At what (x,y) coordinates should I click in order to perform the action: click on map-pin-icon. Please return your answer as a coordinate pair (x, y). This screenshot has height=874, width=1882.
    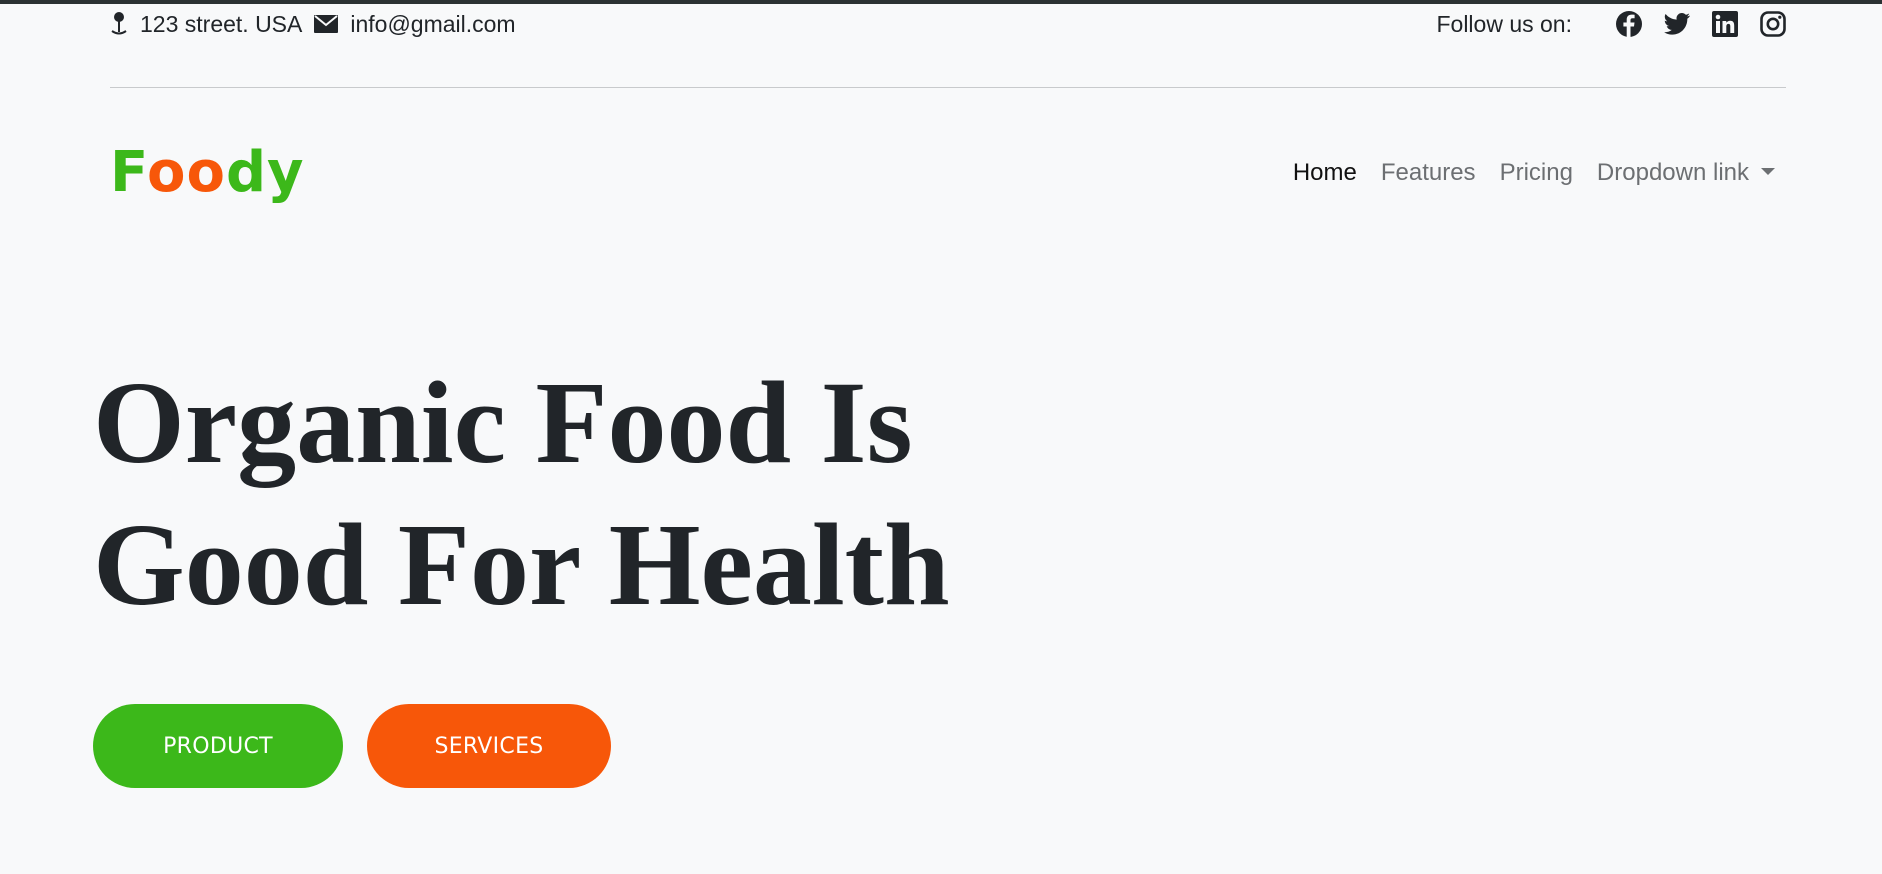
    Looking at the image, I should click on (125, 24).